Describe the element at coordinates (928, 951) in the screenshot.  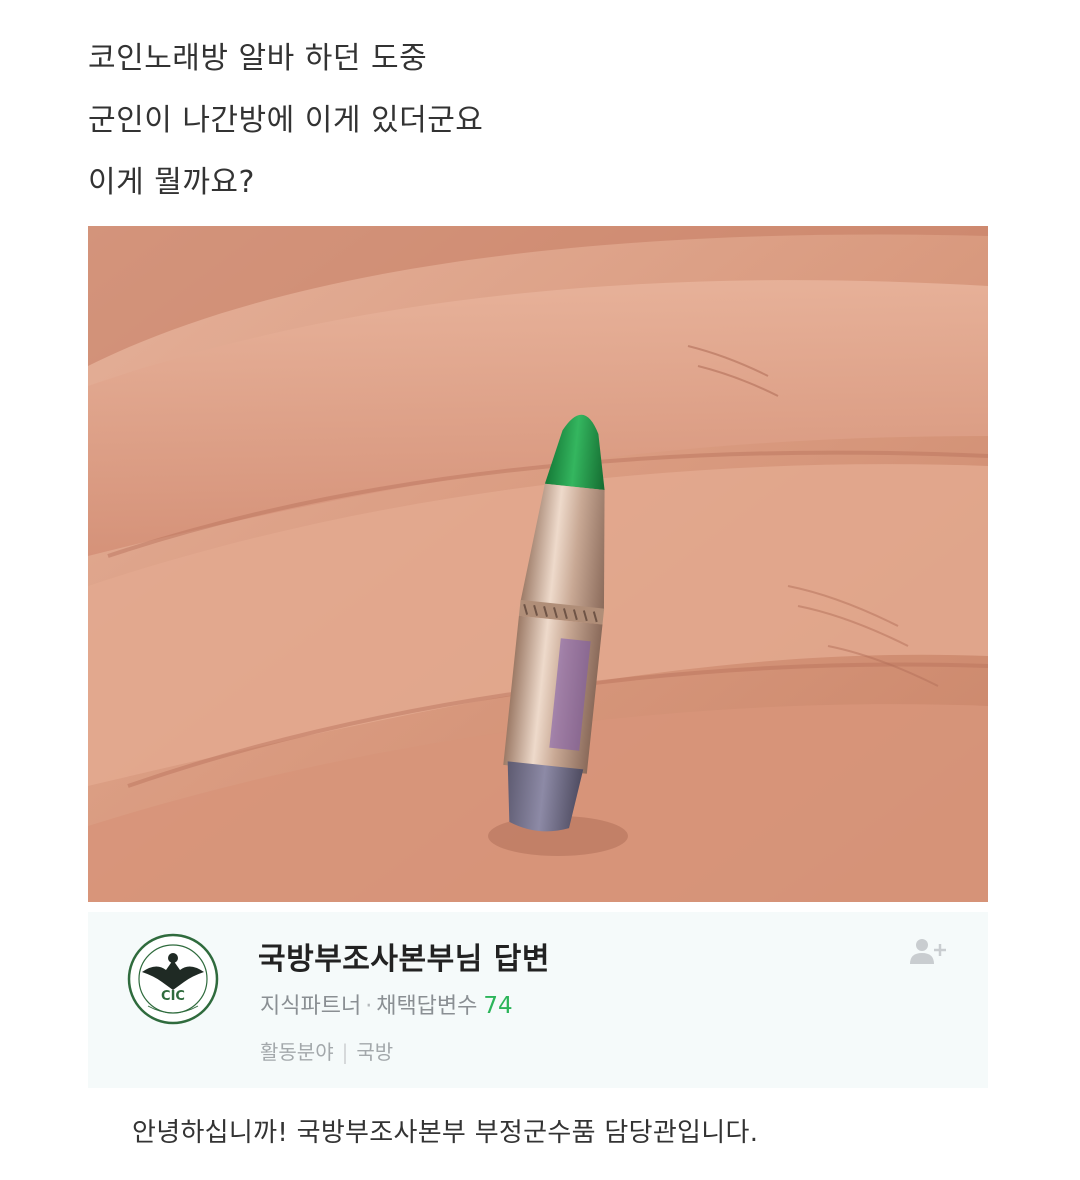
I see `add-friend-icon` at that location.